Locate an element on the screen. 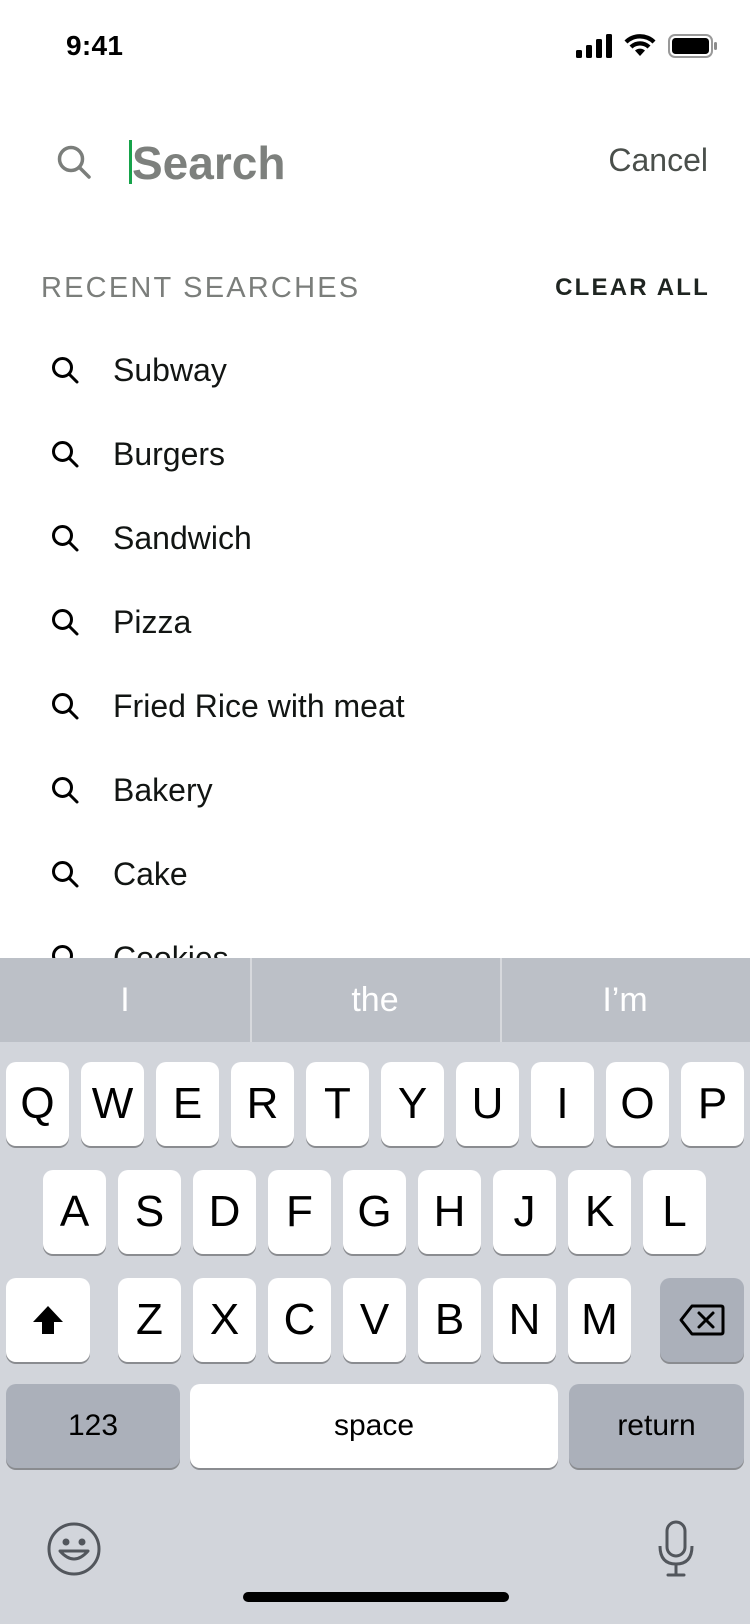 Image resolution: width=750 pixels, height=1624 pixels. key-d: D is located at coordinates (224, 1212).